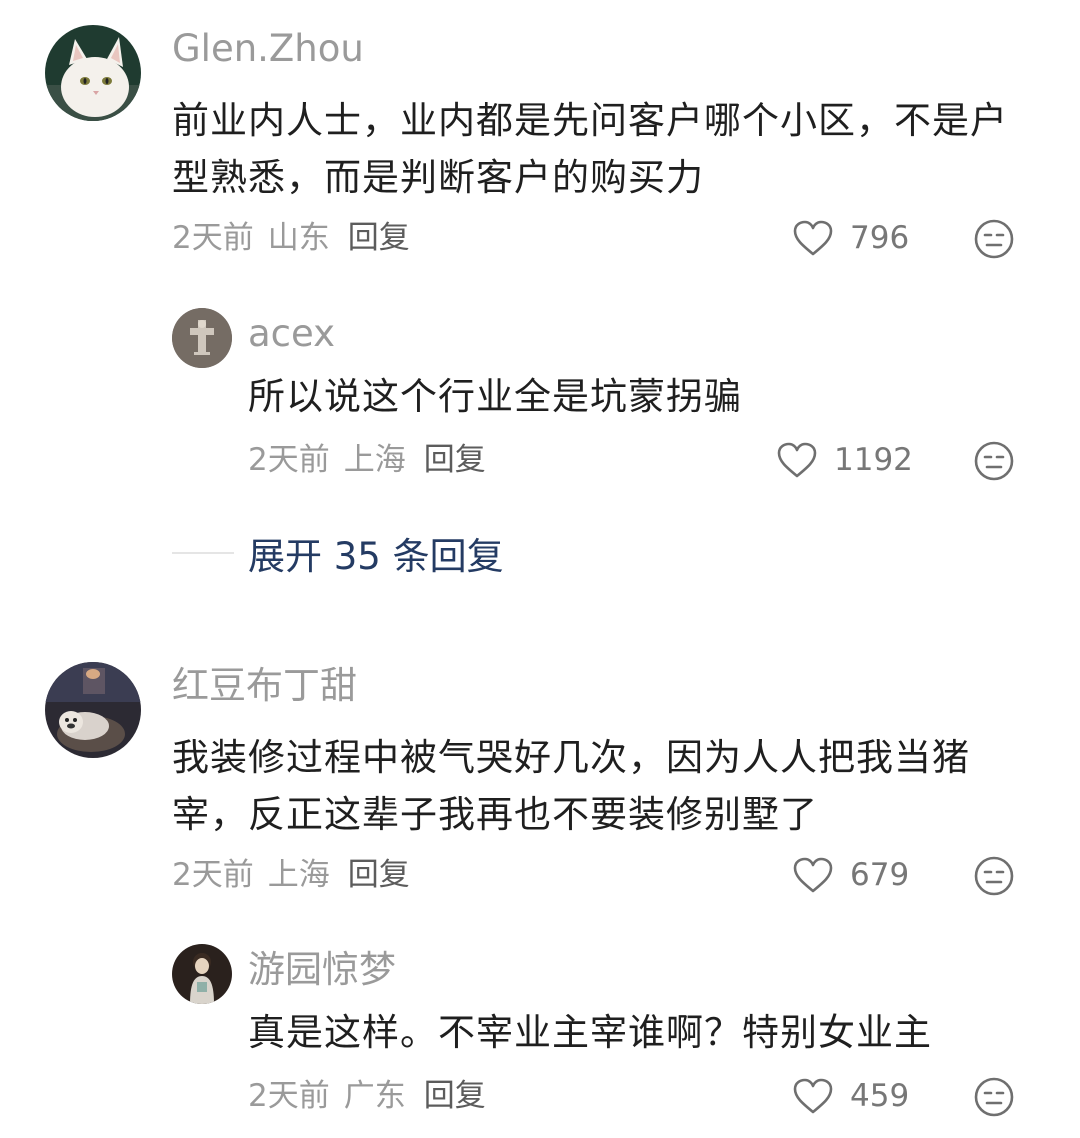 This screenshot has height=1138, width=1080. I want to click on divider, so click(203, 553).